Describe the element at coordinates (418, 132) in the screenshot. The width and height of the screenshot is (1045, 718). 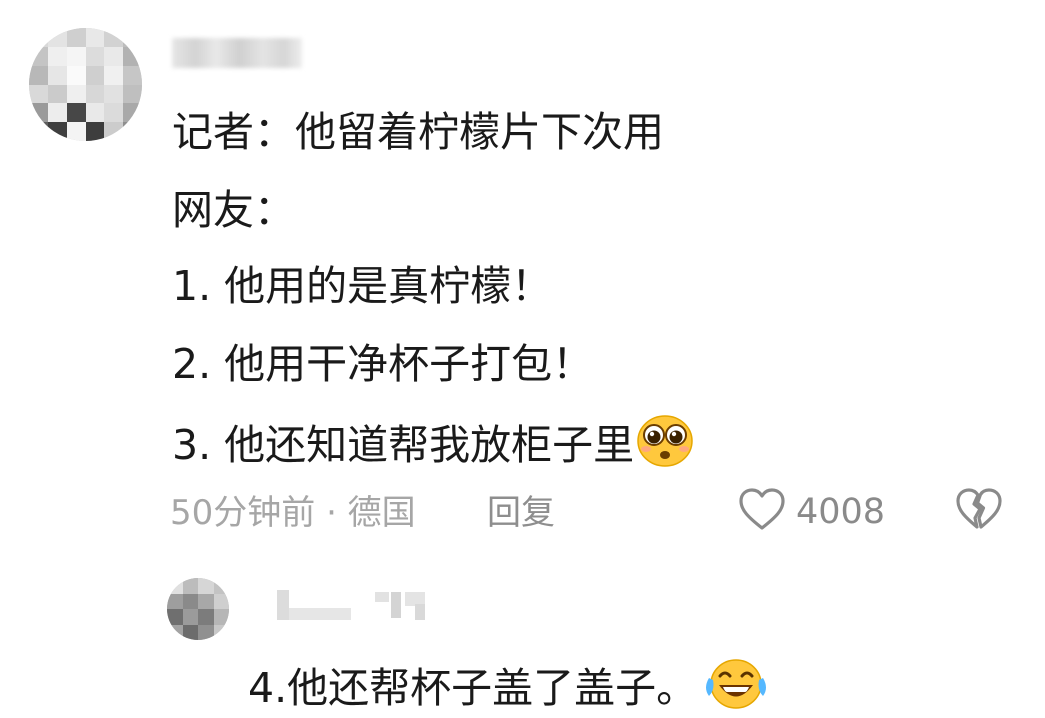
I see `comment-line-1: 记者：他留着柠檬片下次用` at that location.